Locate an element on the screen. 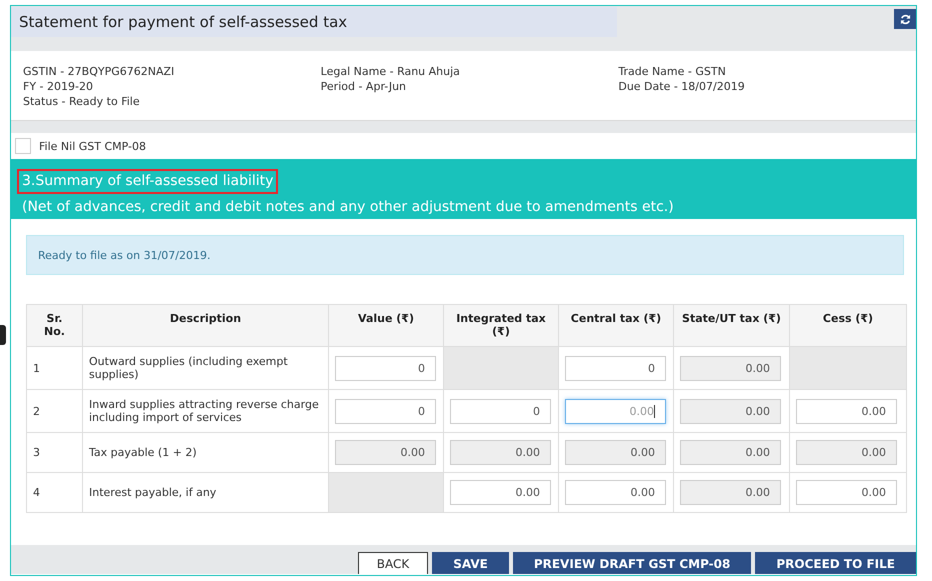 The width and height of the screenshot is (932, 581). info-text: Period - Apr-Jun is located at coordinates (364, 86).